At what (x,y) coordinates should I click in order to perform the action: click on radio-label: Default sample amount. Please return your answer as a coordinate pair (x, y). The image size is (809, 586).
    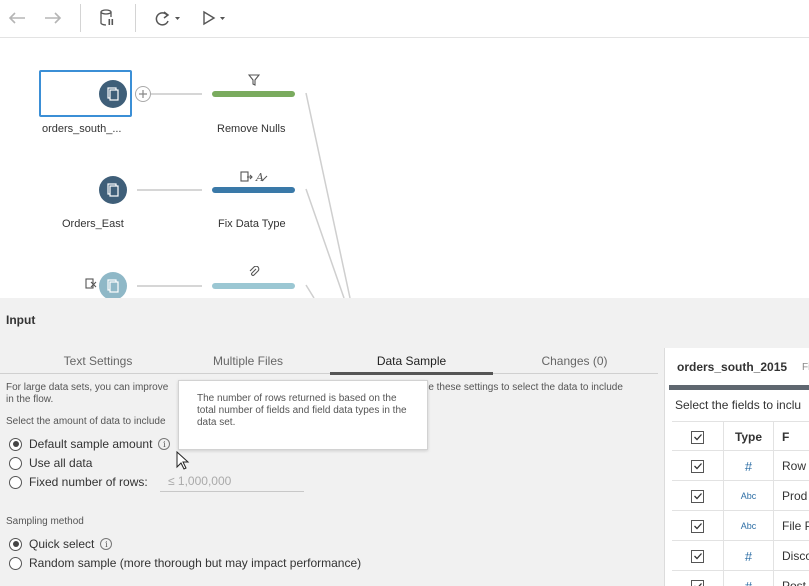
    Looking at the image, I should click on (91, 444).